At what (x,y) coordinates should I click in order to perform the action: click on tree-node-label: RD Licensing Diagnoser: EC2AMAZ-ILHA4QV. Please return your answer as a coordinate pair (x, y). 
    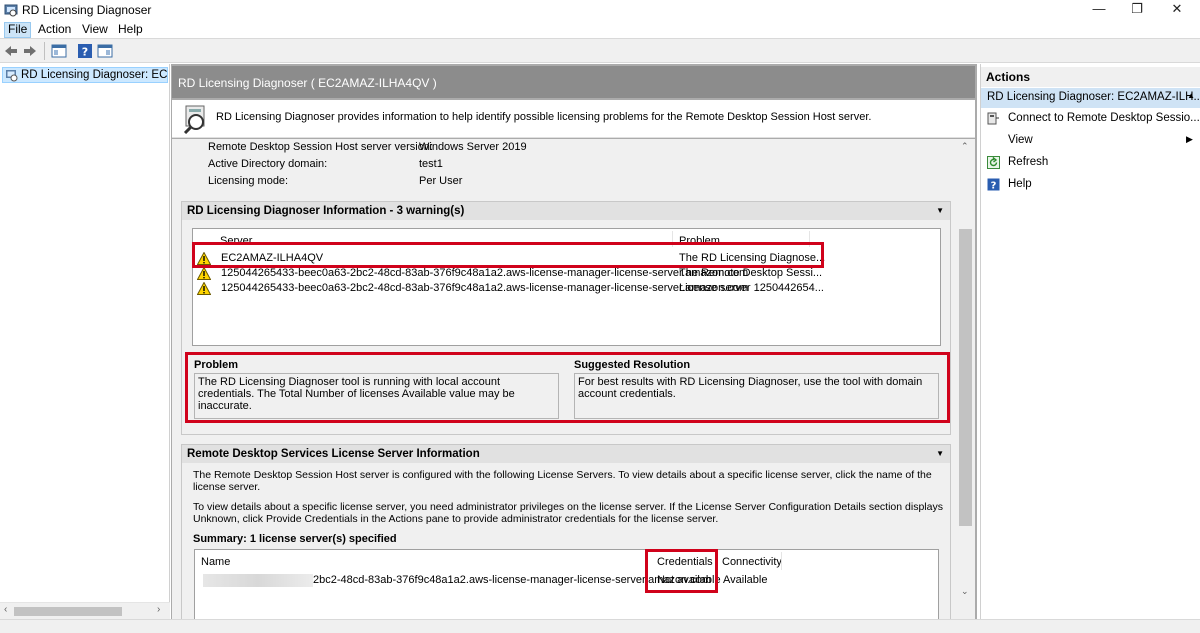
    Looking at the image, I should click on (94, 75).